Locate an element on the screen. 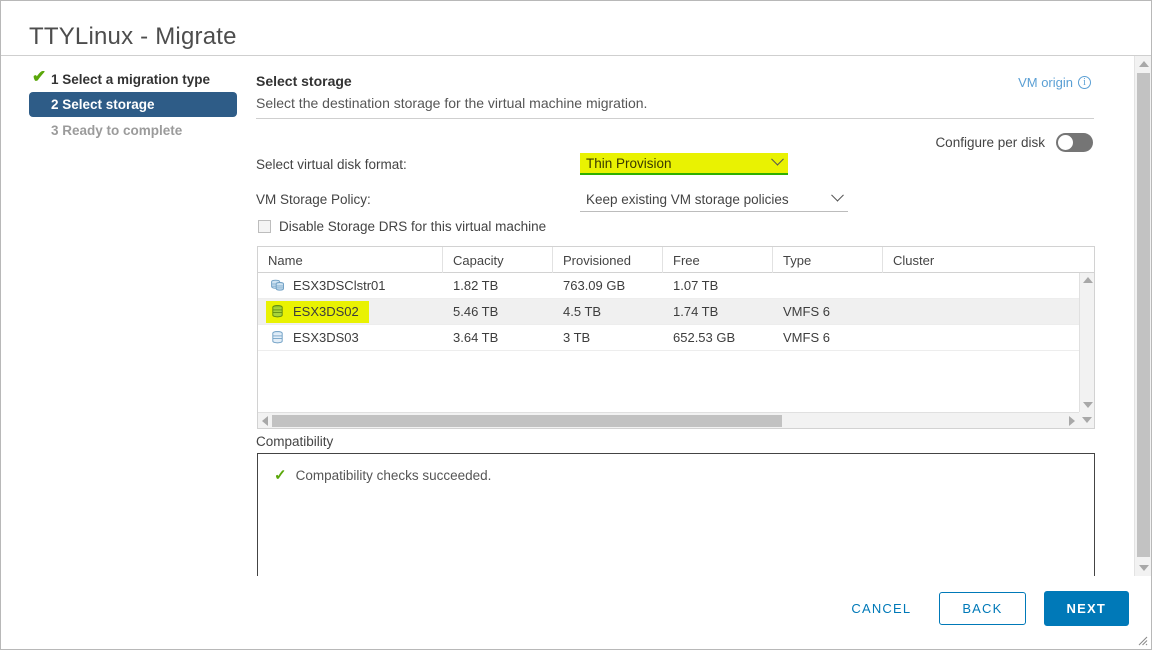 This screenshot has width=1152, height=650. scroll-left-icon is located at coordinates (265, 420).